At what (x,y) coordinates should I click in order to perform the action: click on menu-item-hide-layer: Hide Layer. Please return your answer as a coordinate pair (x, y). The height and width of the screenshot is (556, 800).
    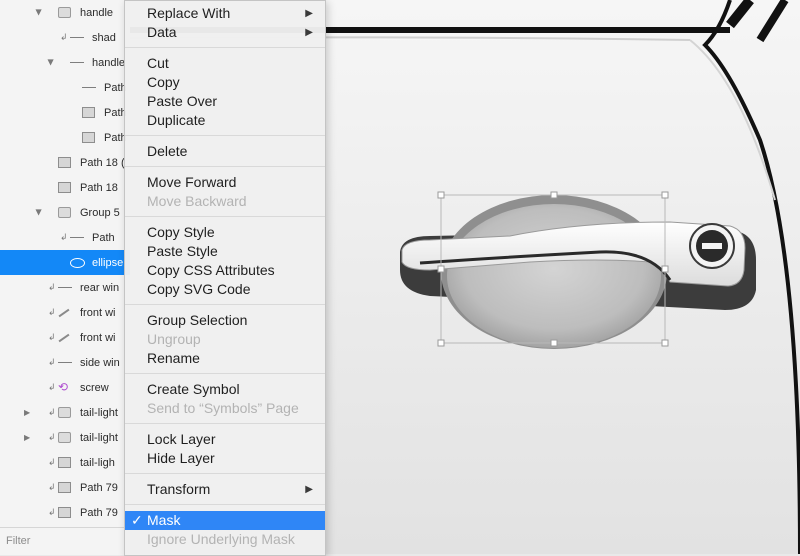
    Looking at the image, I should click on (225, 458).